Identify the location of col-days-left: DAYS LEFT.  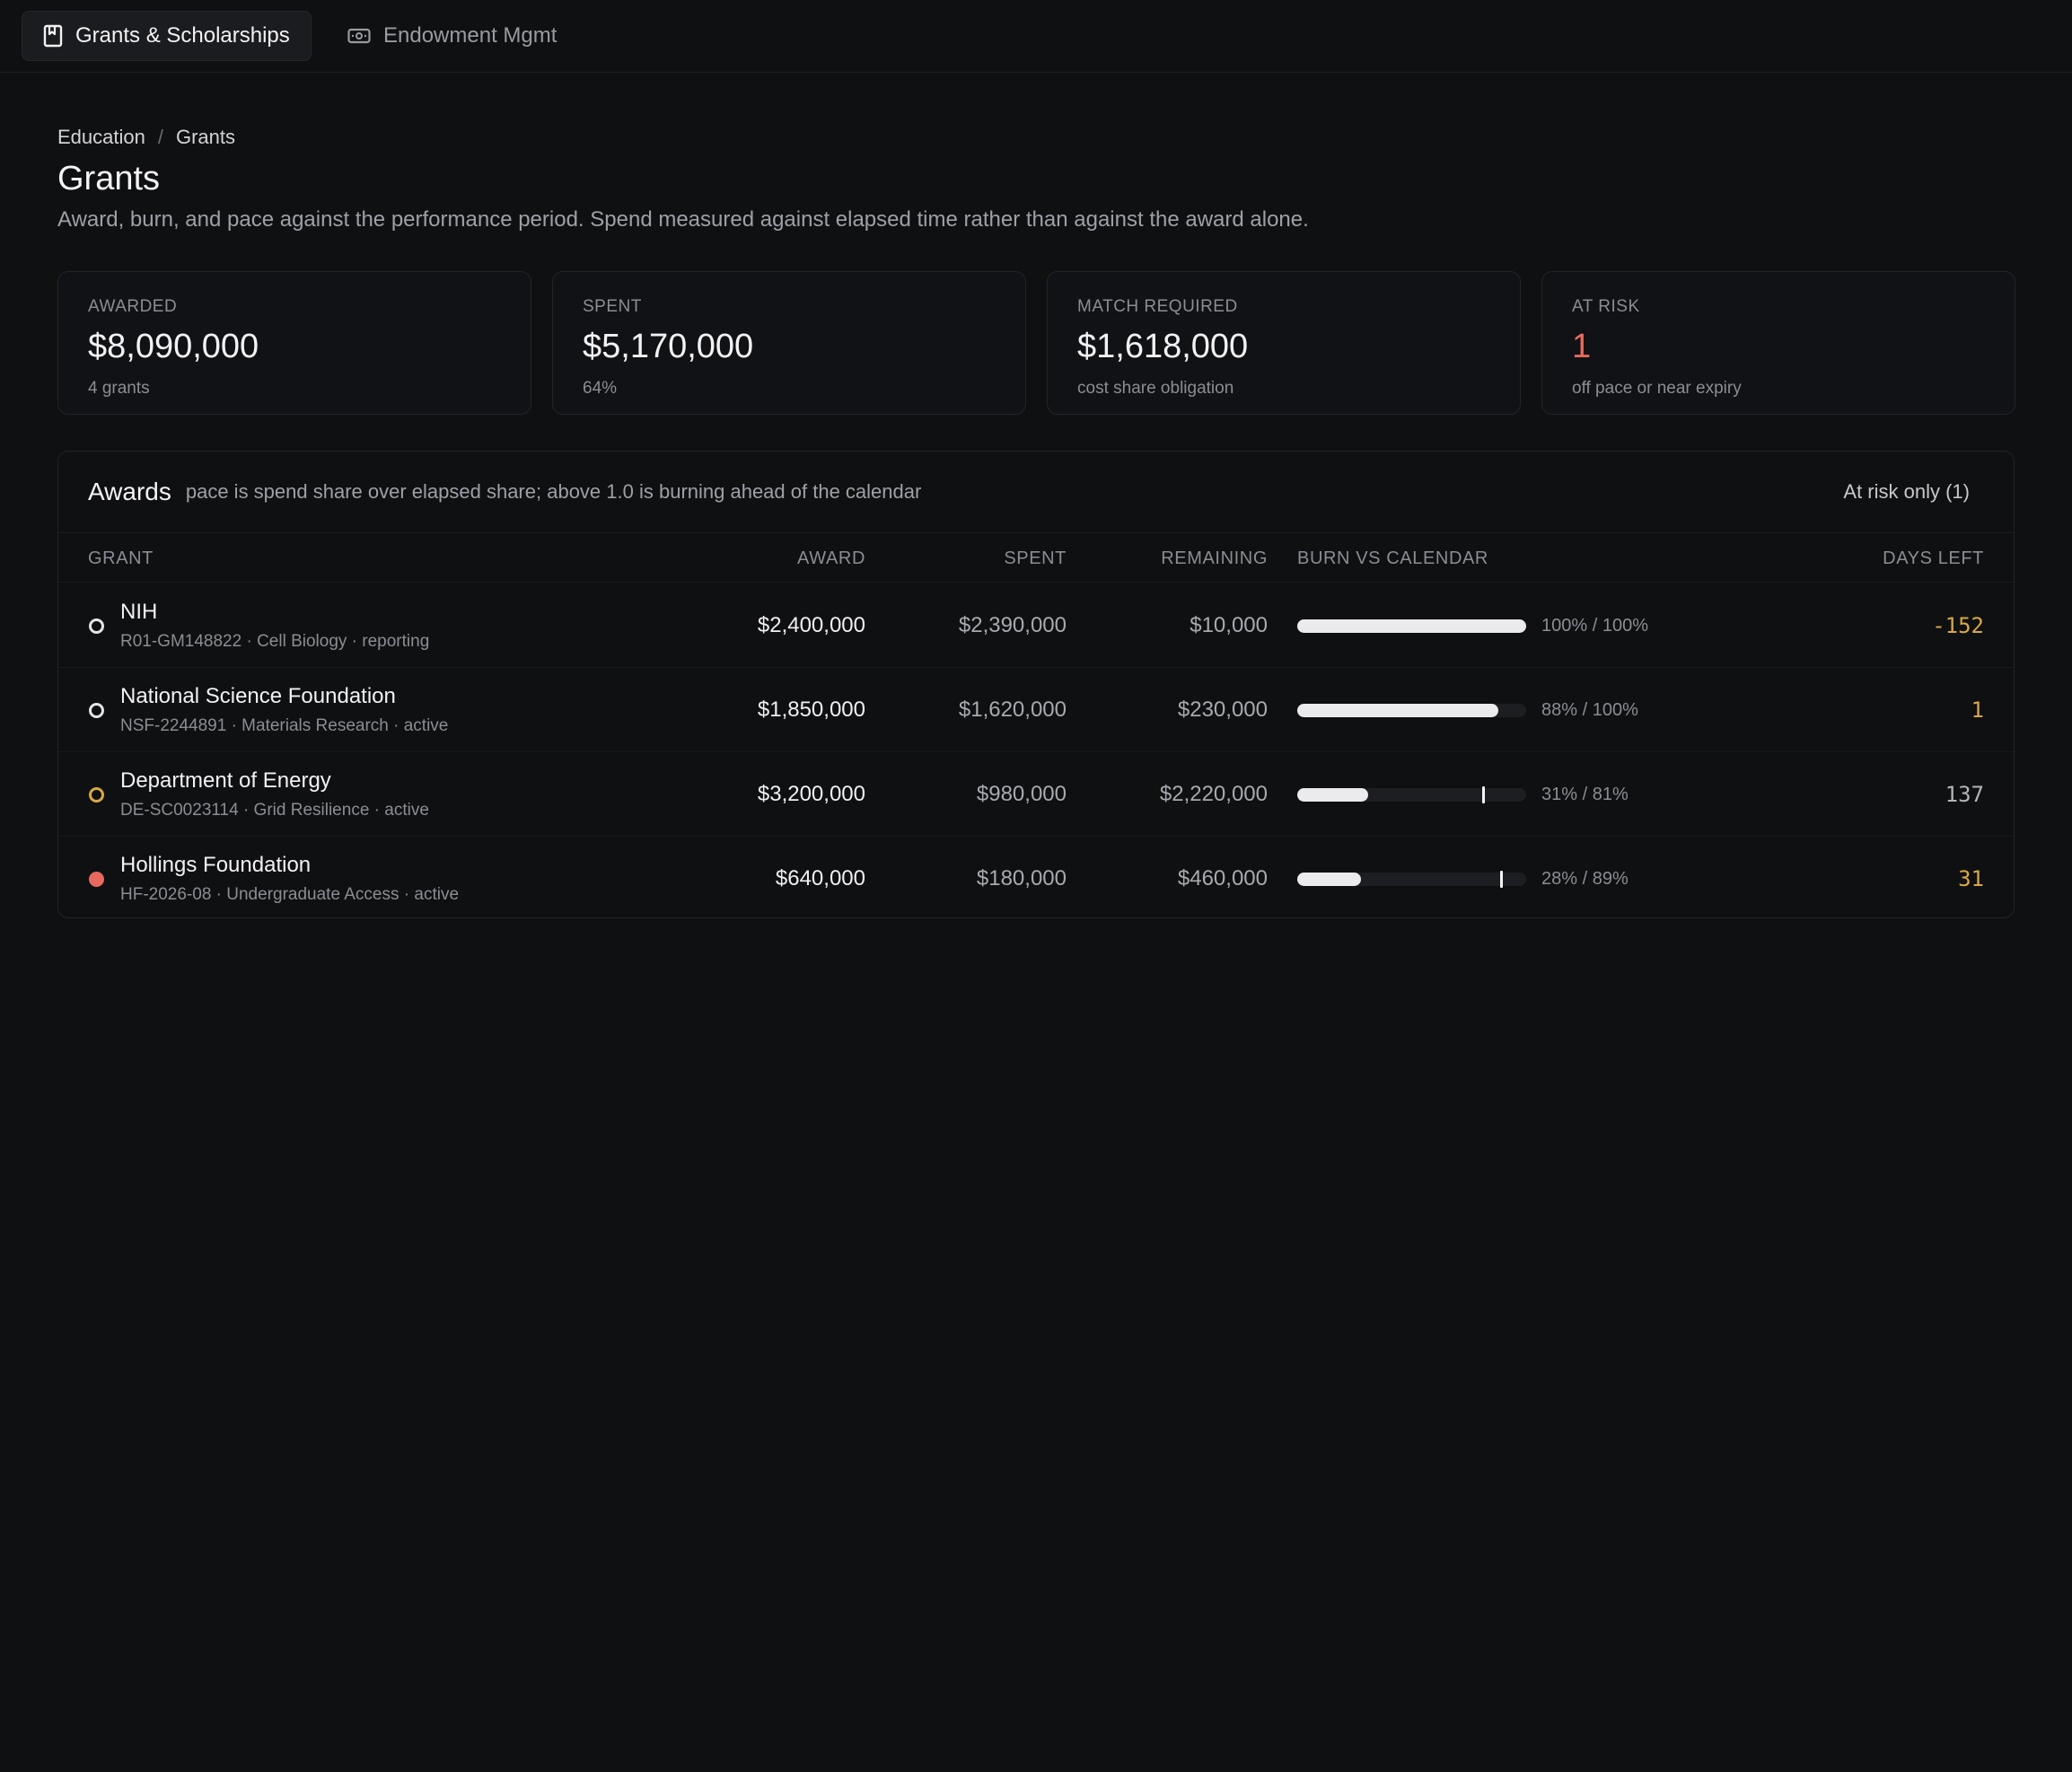
(1934, 558).